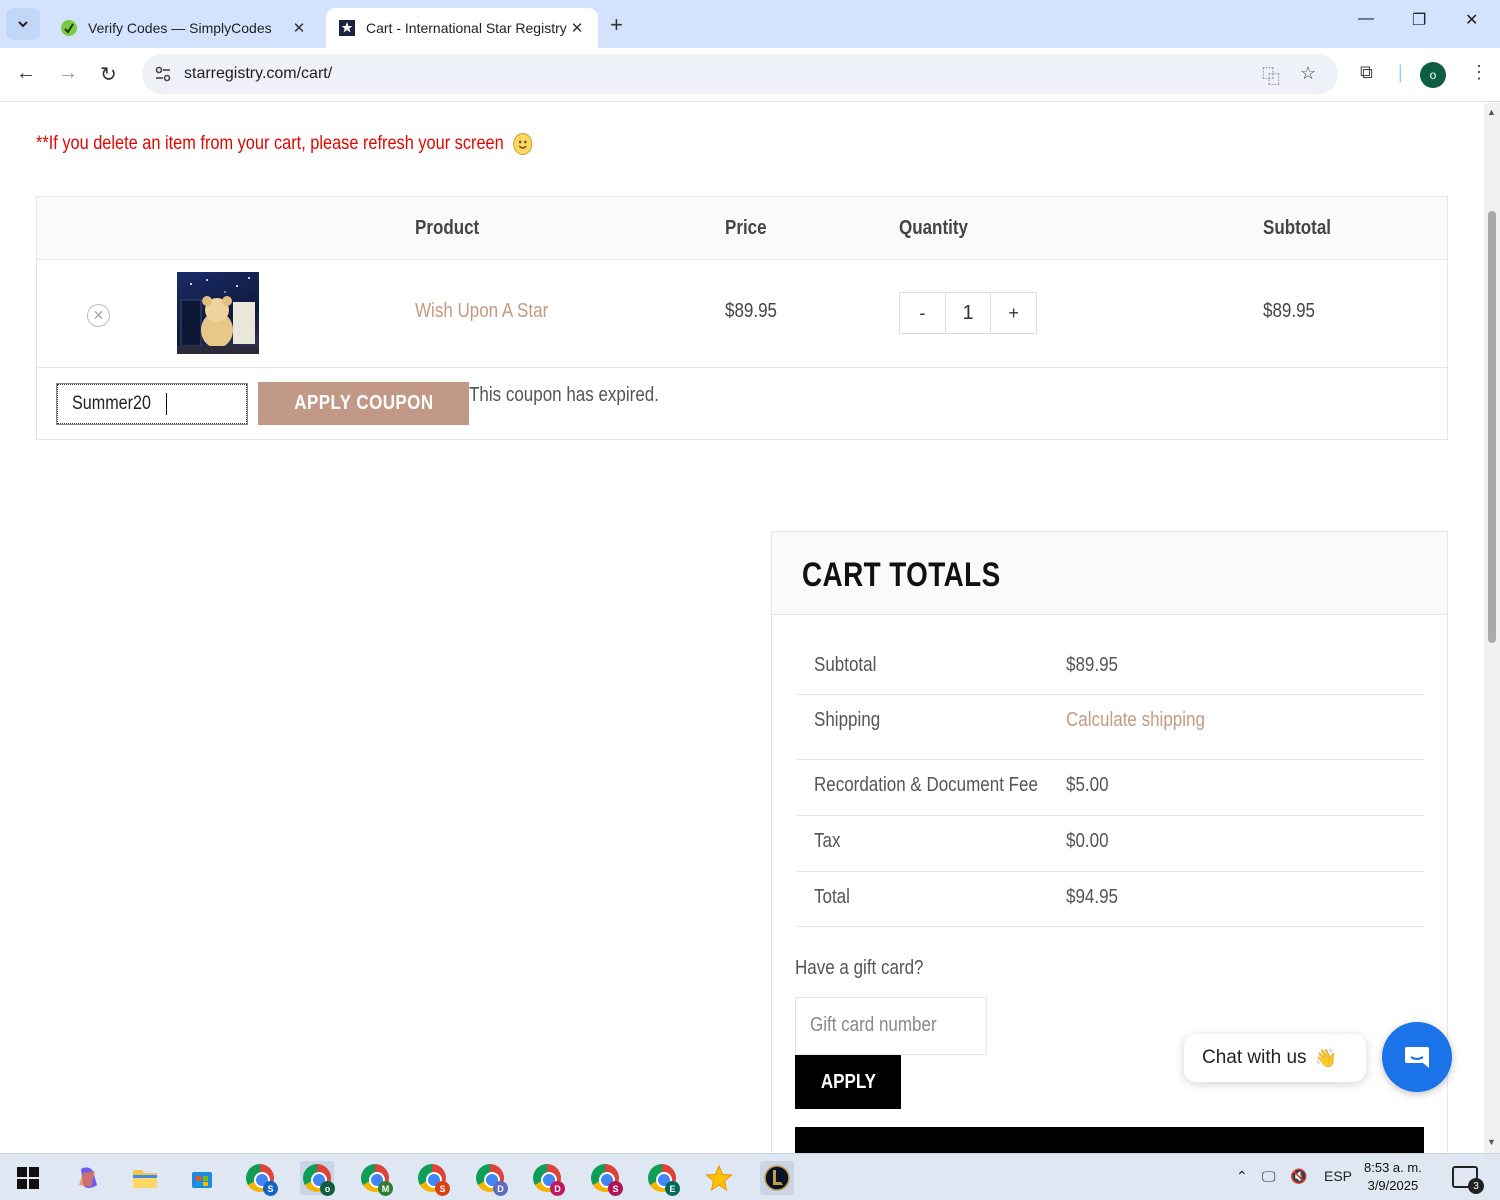 The image size is (1500, 1200). Describe the element at coordinates (432, 1178) in the screenshot. I see `chrome-profile-s2-icon: S` at that location.